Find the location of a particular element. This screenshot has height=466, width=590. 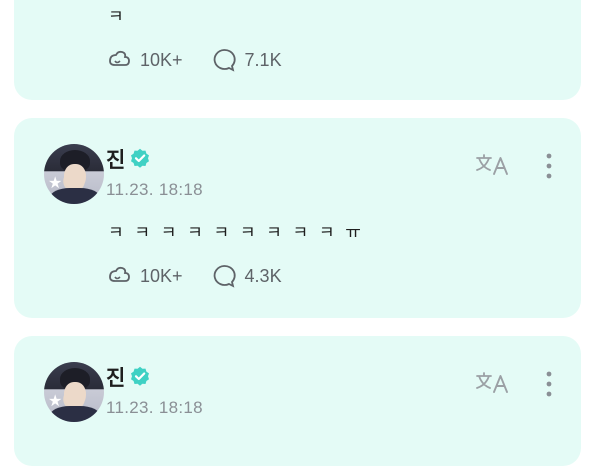

post-stats: 10K+ 7.1K is located at coordinates (208, 60).